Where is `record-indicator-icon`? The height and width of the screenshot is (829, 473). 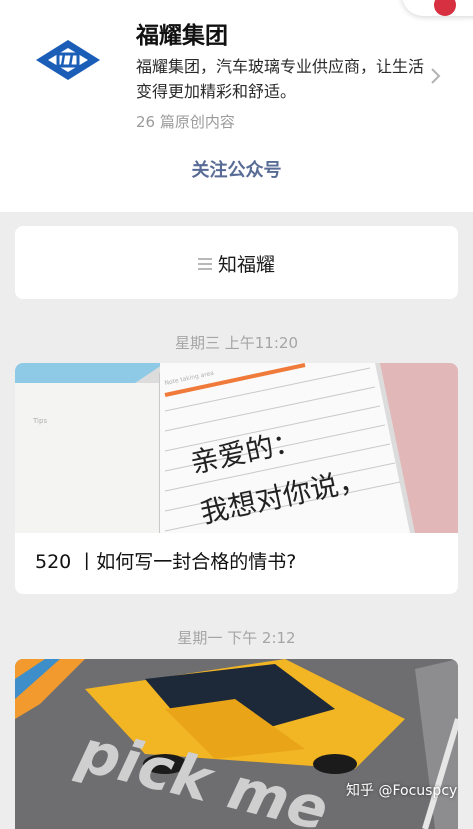
record-indicator-icon is located at coordinates (445, 8).